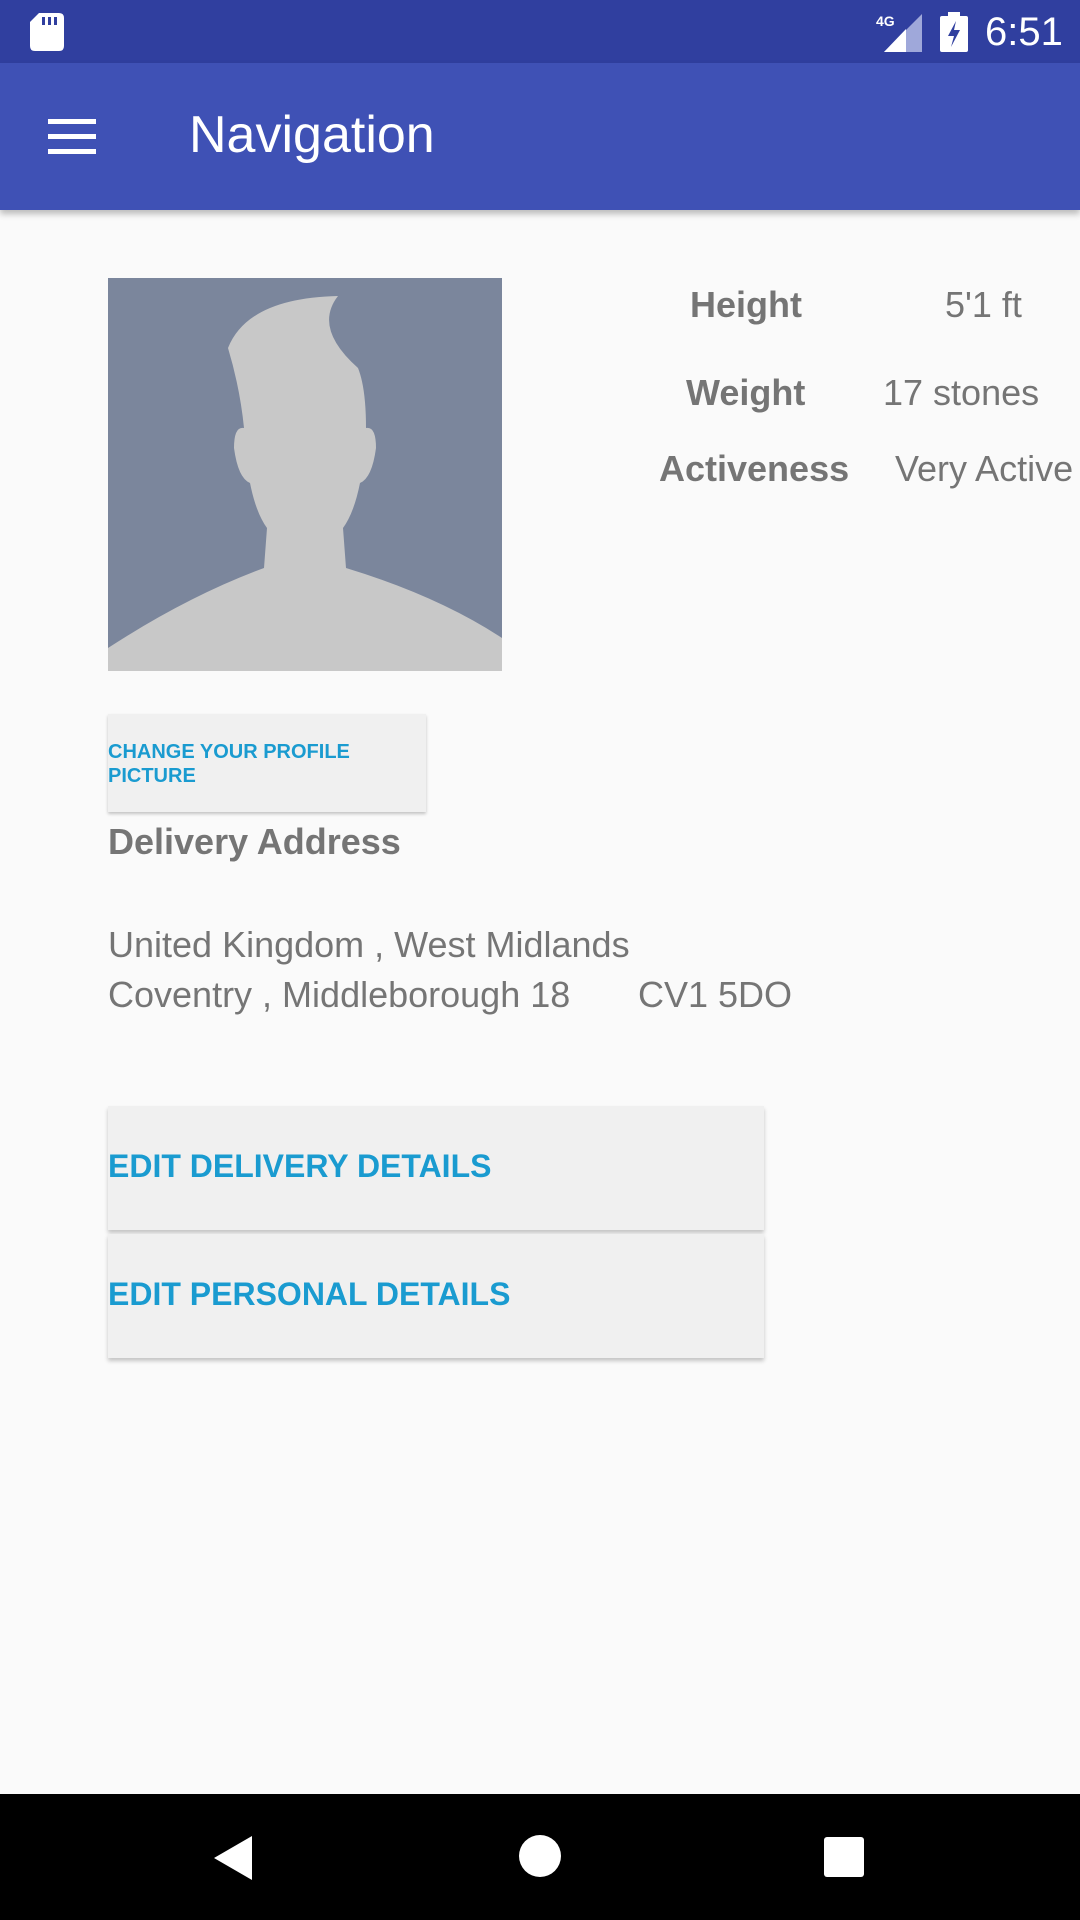 Image resolution: width=1080 pixels, height=1920 pixels. What do you see at coordinates (746, 392) in the screenshot?
I see `weight-label: Weight` at bounding box center [746, 392].